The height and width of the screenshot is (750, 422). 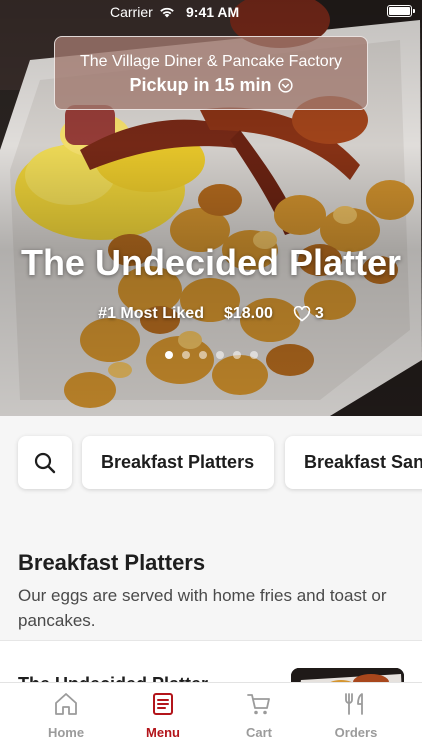 What do you see at coordinates (163, 704) in the screenshot?
I see `menu-icon` at bounding box center [163, 704].